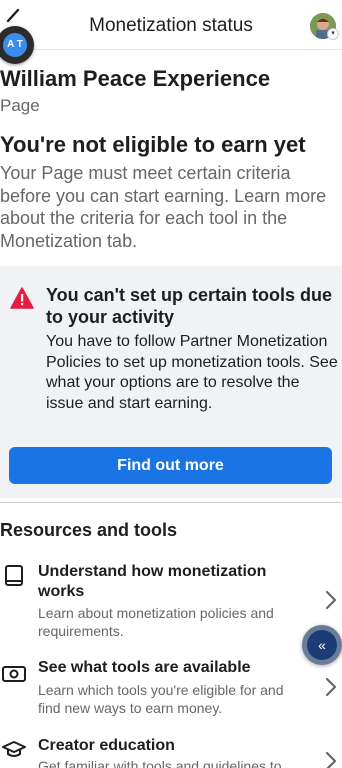  I want to click on translate-icon: A T, so click(15, 45).